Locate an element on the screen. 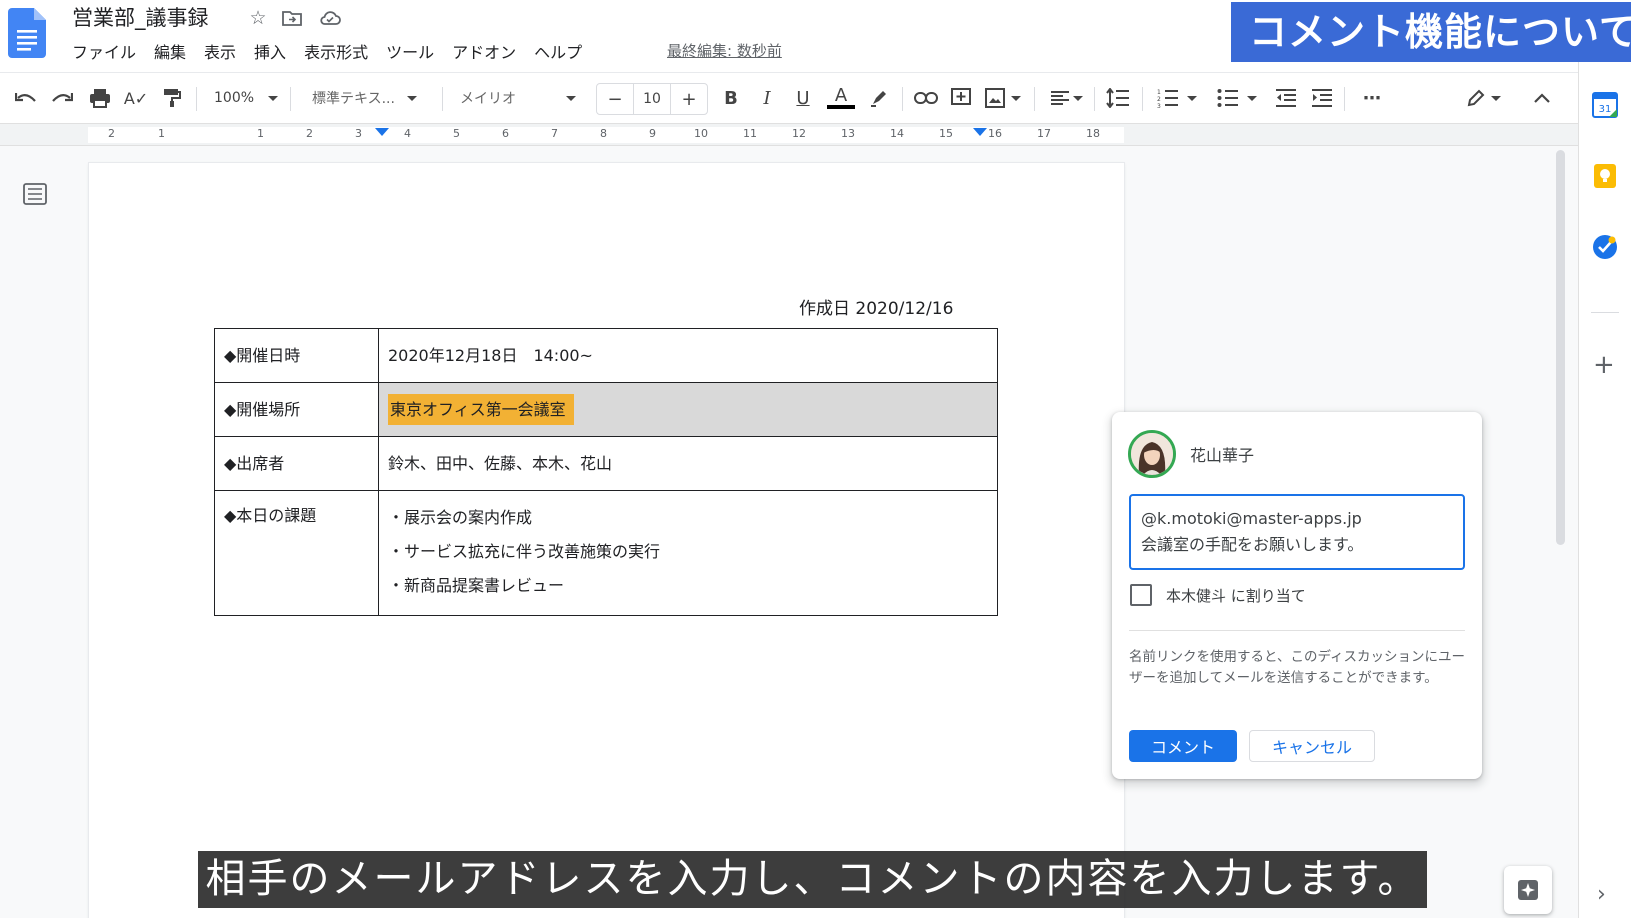 This screenshot has height=918, width=1631. print-icon is located at coordinates (100, 98).